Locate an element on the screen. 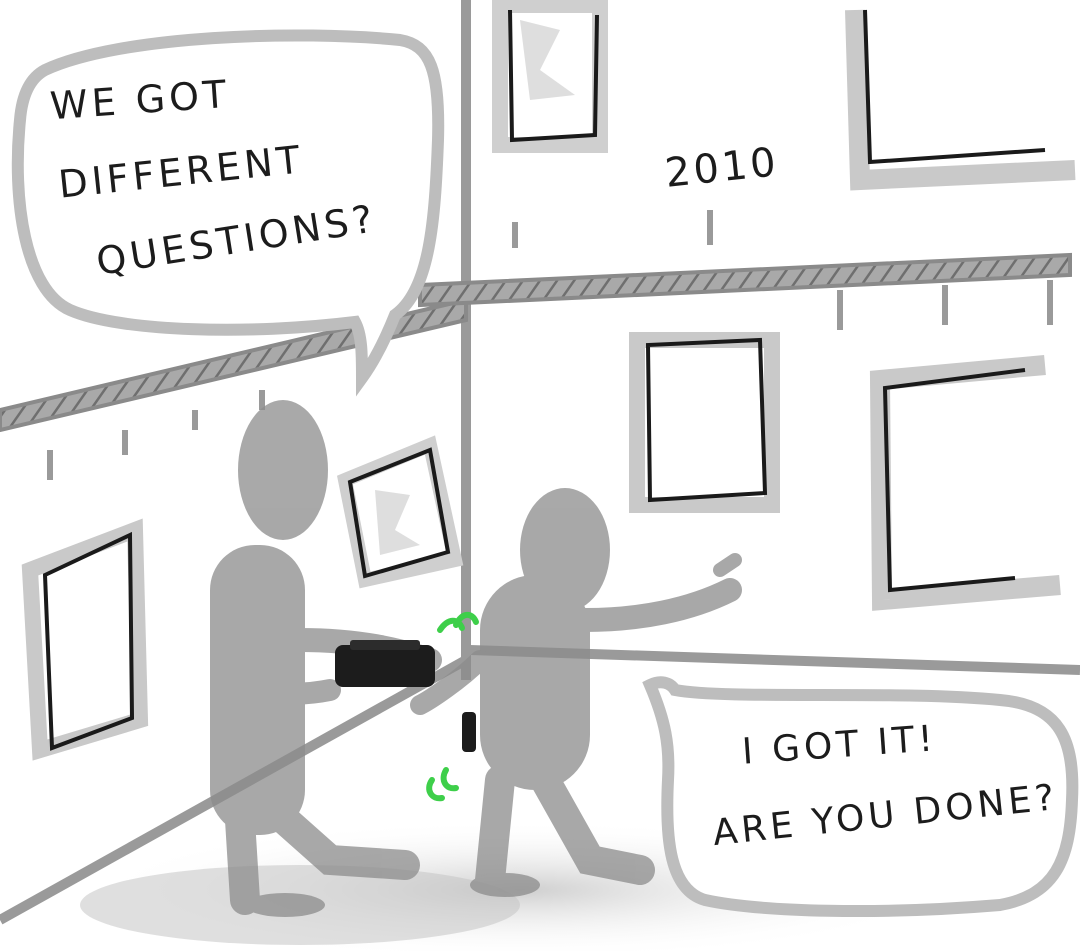 This screenshot has height=951, width=1080. phone-device is located at coordinates (469, 732).